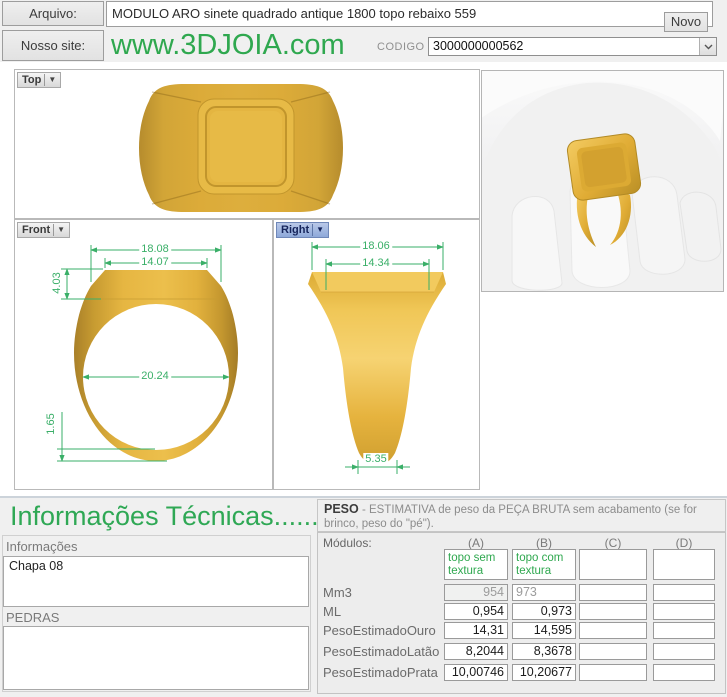 Image resolution: width=727 pixels, height=697 pixels. Describe the element at coordinates (53, 13) in the screenshot. I see `arquivo-button: Arquivo:` at that location.